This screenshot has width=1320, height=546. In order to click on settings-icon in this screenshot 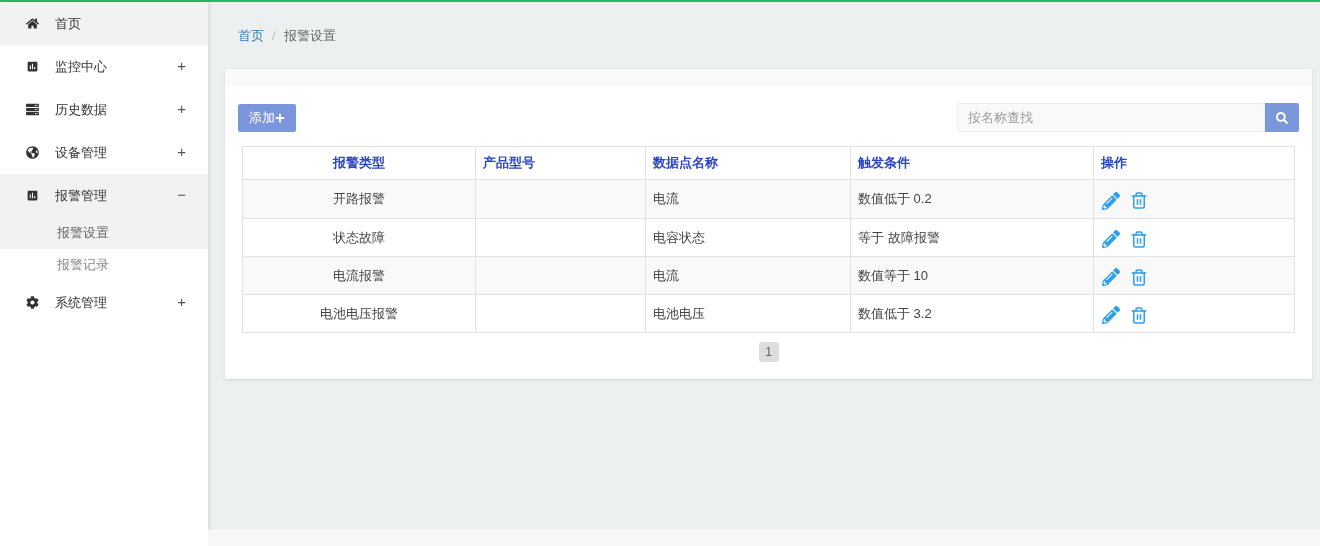, I will do `click(32, 302)`.